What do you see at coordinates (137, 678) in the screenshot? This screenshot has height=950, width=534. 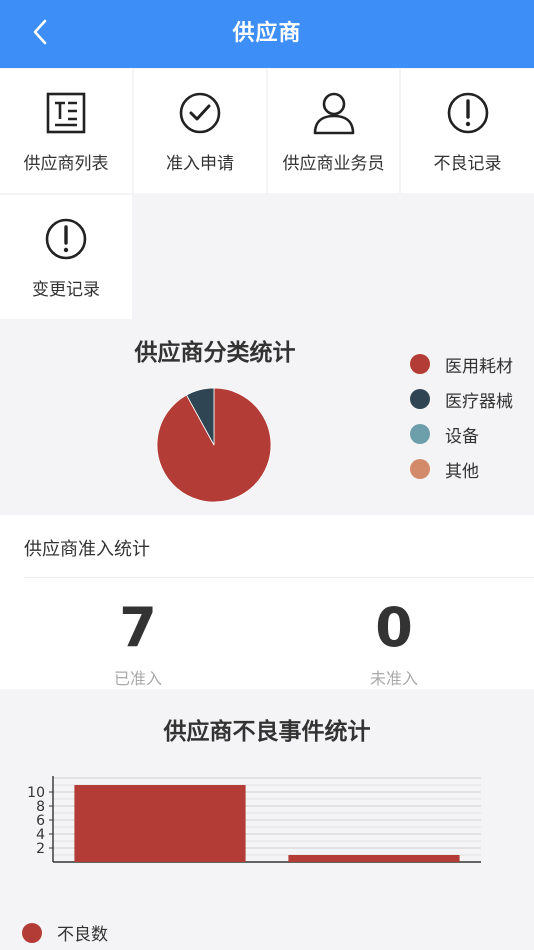 I see `admitted-label: 已准入` at bounding box center [137, 678].